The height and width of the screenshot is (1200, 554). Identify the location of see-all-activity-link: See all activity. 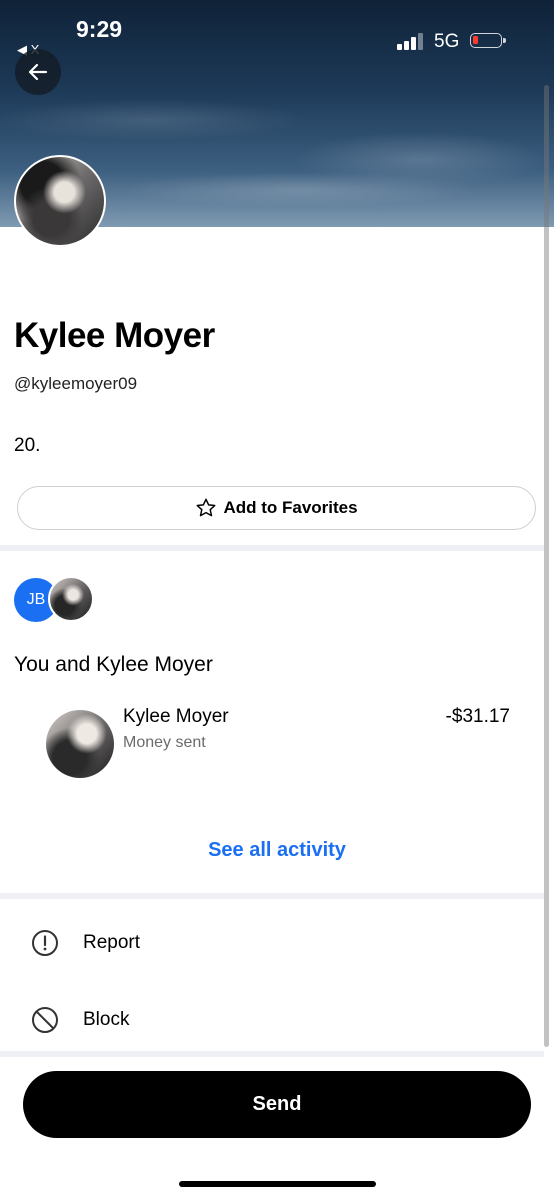
(277, 850).